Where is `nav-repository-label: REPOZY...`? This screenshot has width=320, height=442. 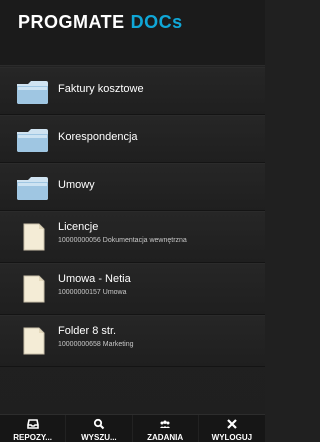
nav-repository-label: REPOZY... is located at coordinates (32, 437).